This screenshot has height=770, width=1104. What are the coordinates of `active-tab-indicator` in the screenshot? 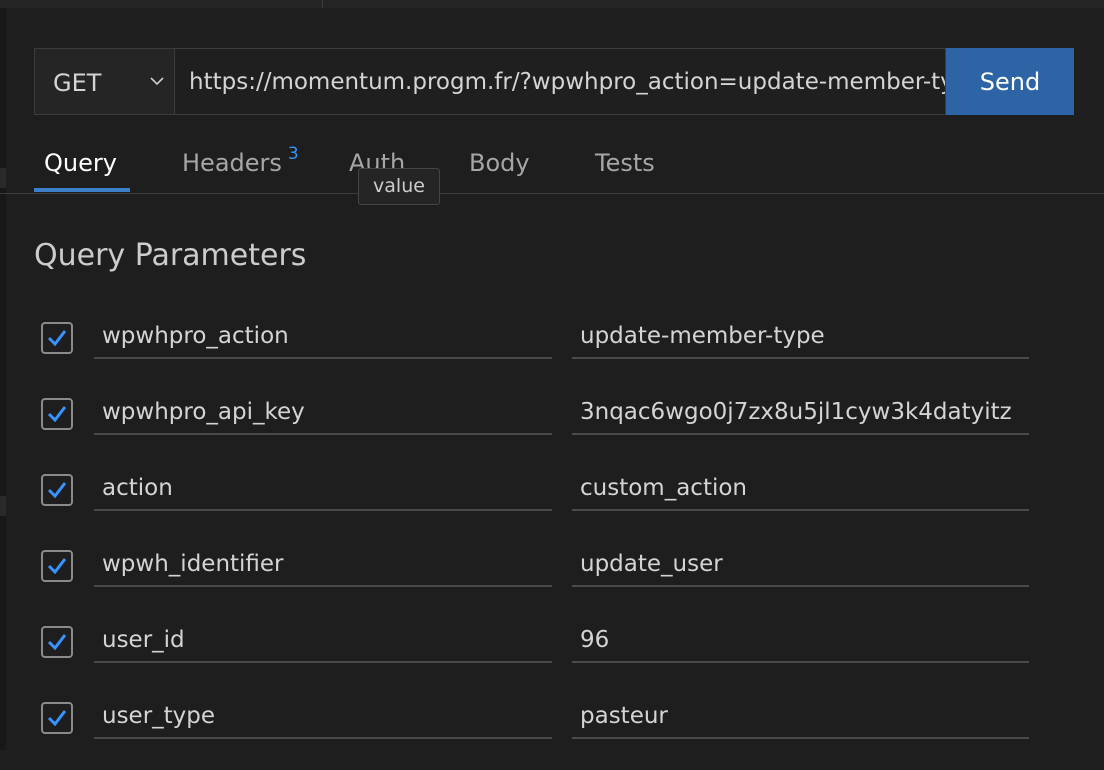 It's located at (82, 190).